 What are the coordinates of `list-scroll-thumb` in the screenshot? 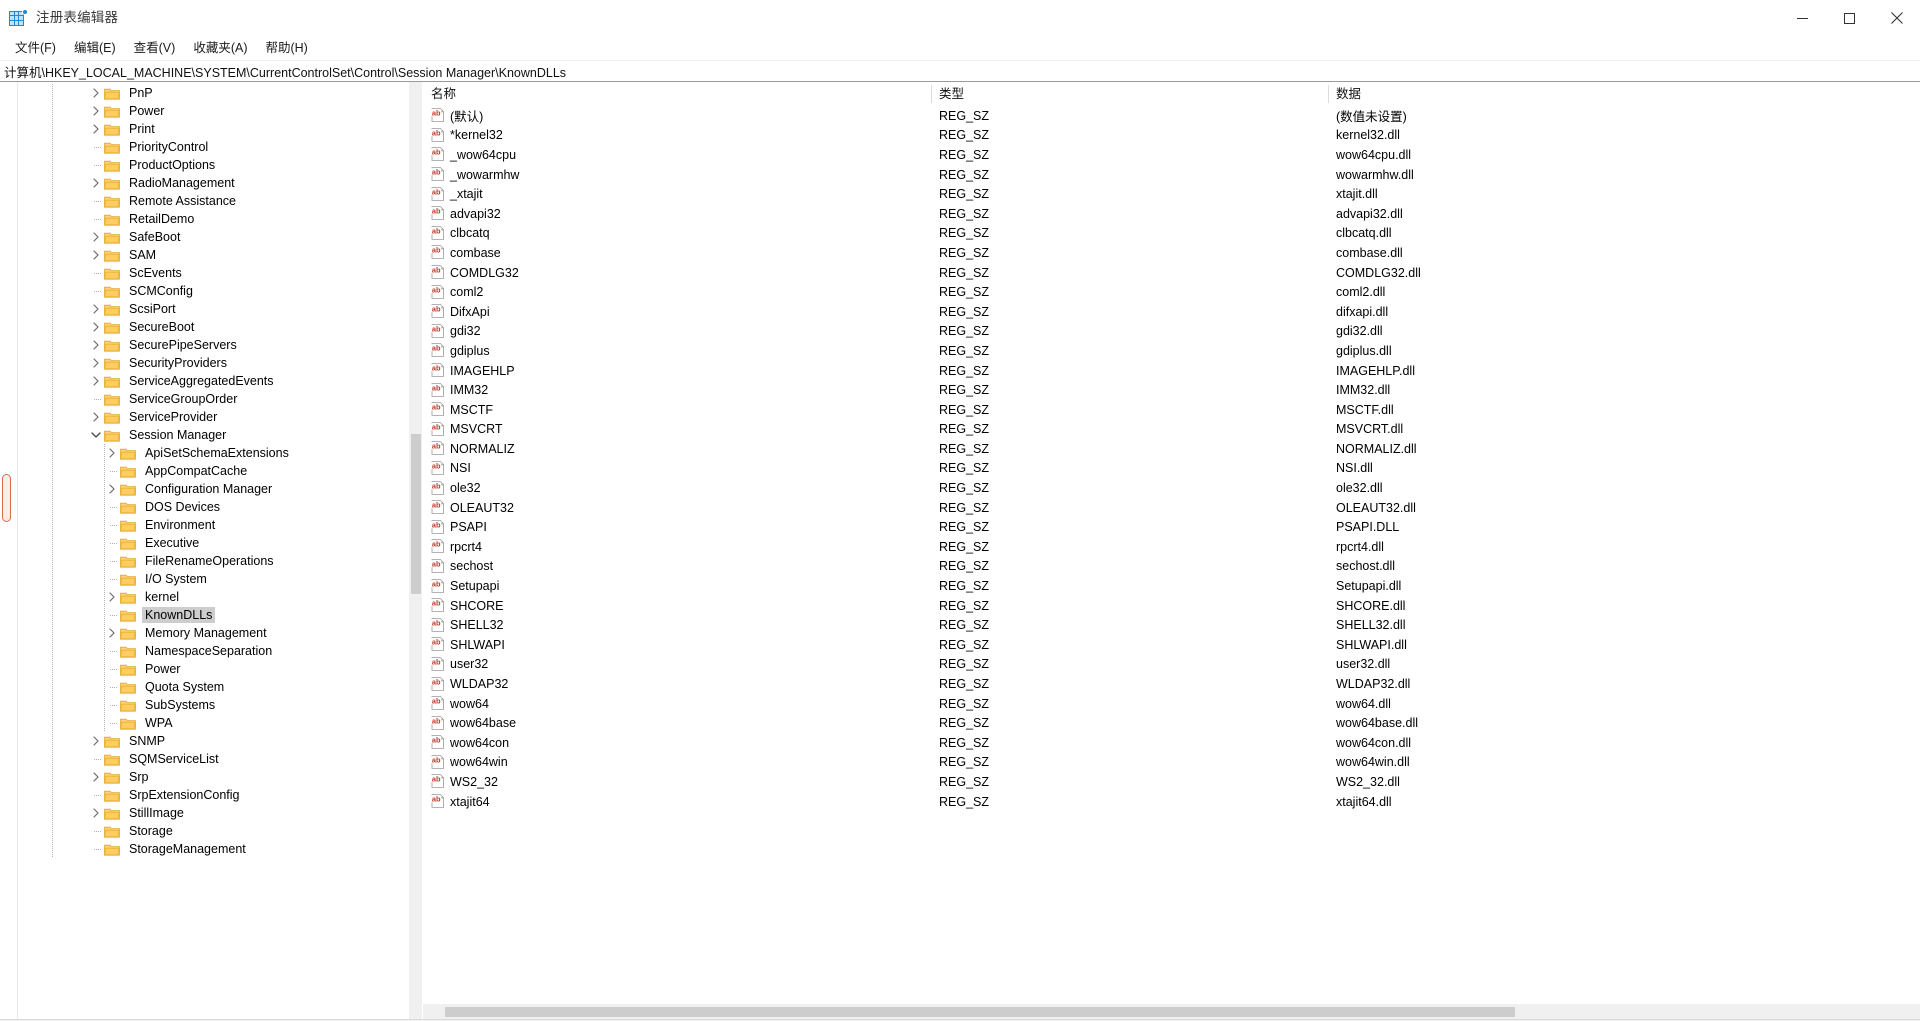 It's located at (980, 1012).